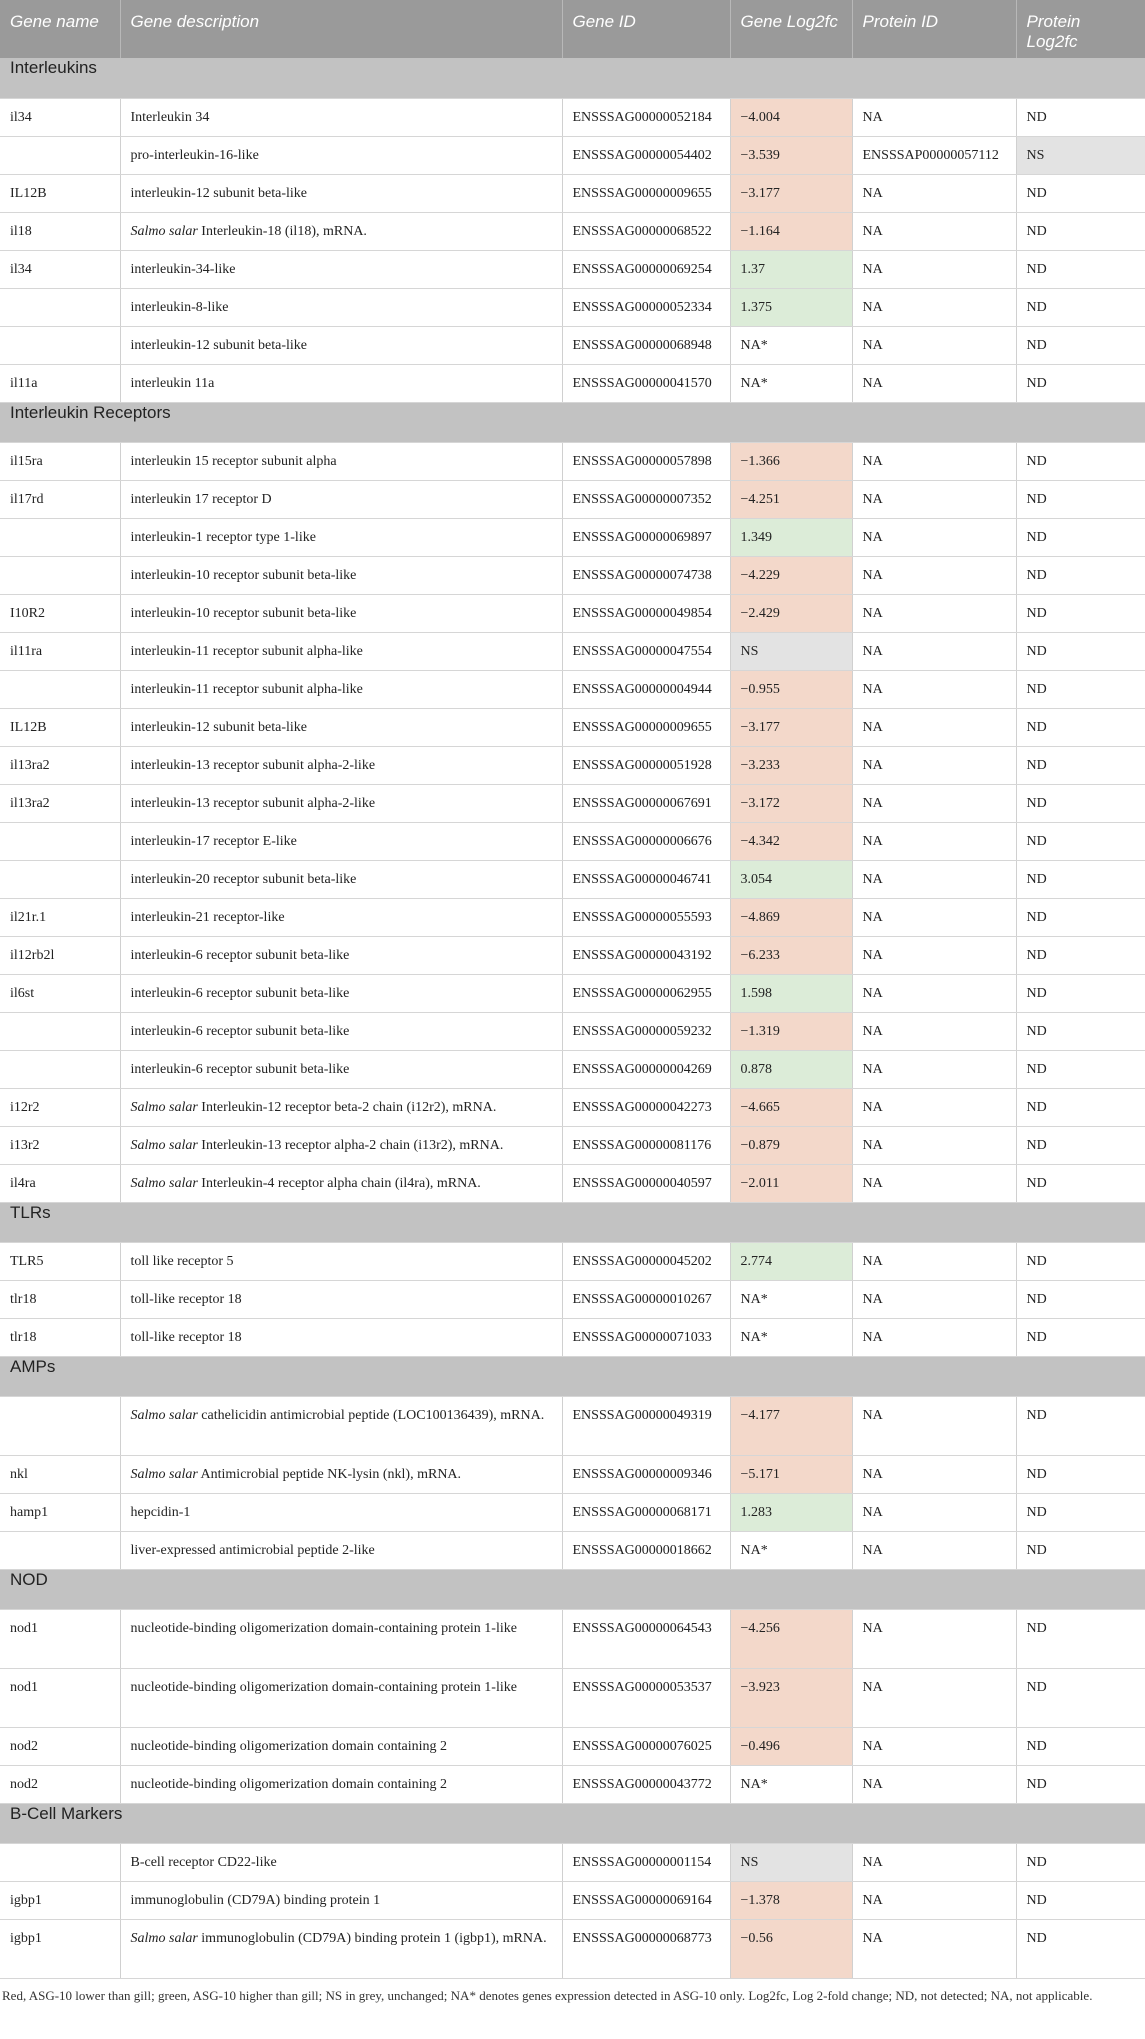 This screenshot has height=2039, width=1145. What do you see at coordinates (791, 955) in the screenshot?
I see `gene-log2fc-cell: −6.233` at bounding box center [791, 955].